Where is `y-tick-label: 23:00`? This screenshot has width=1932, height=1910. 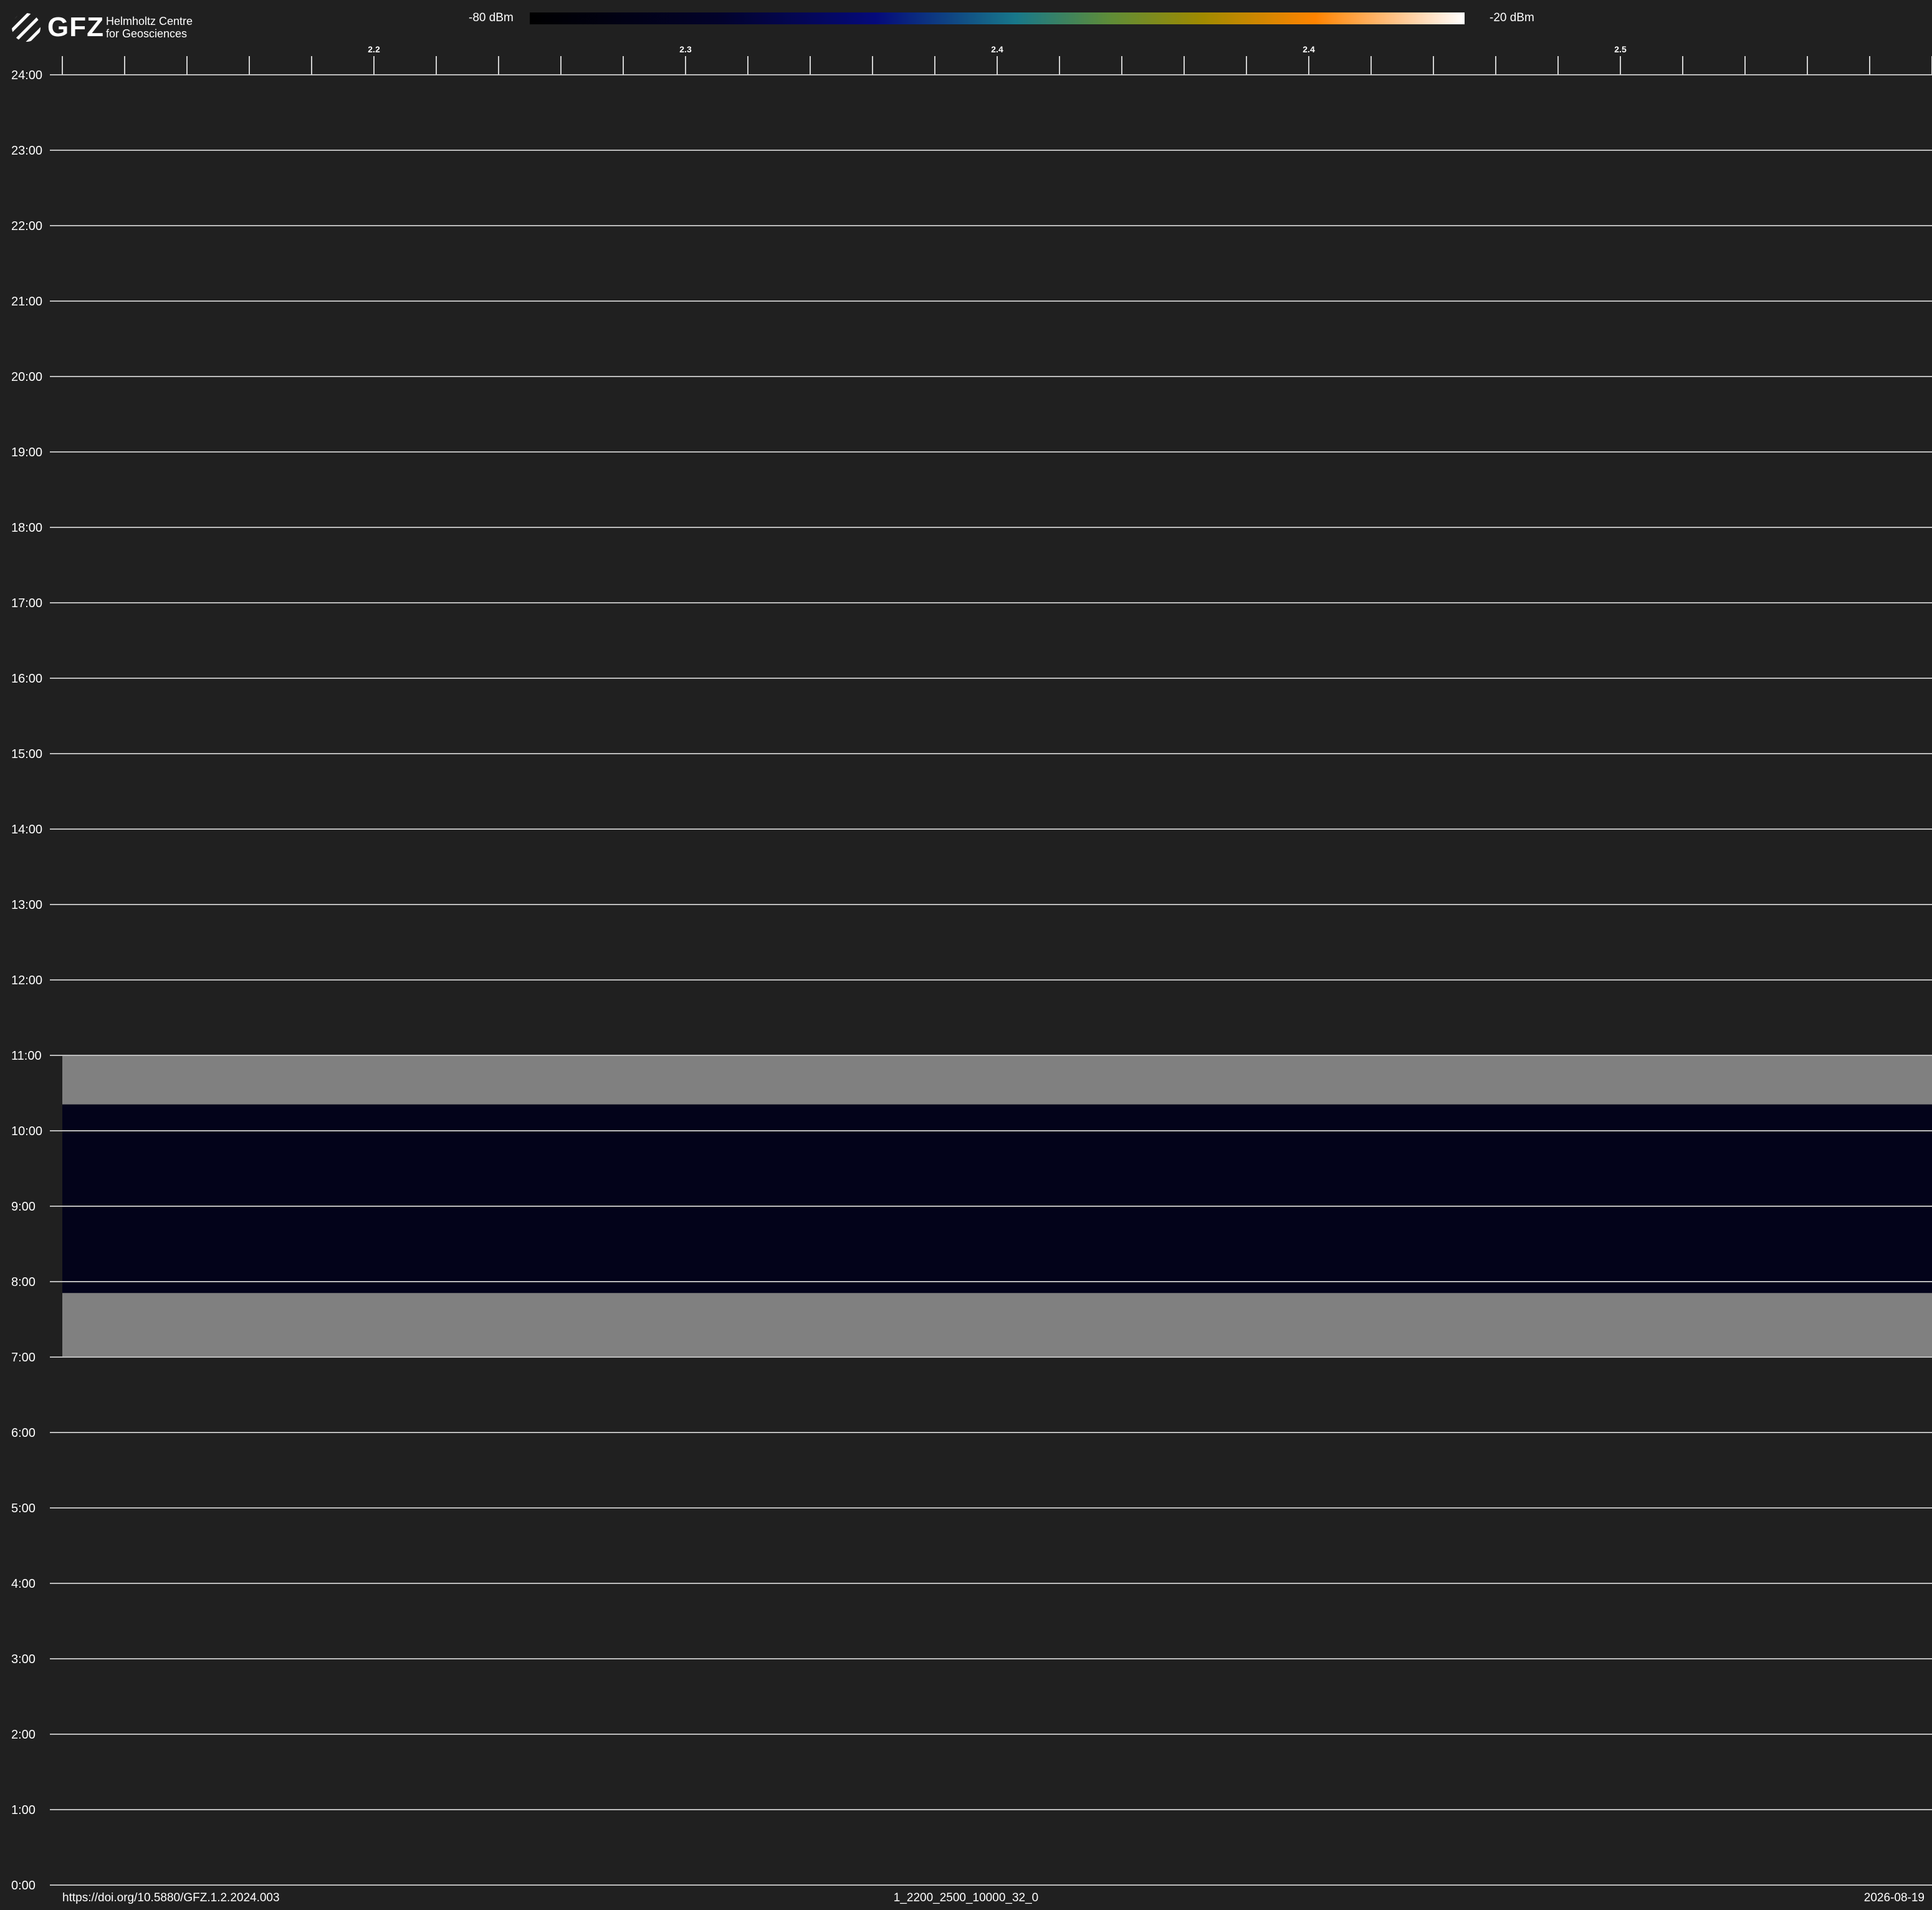
y-tick-label: 23:00 is located at coordinates (26, 151).